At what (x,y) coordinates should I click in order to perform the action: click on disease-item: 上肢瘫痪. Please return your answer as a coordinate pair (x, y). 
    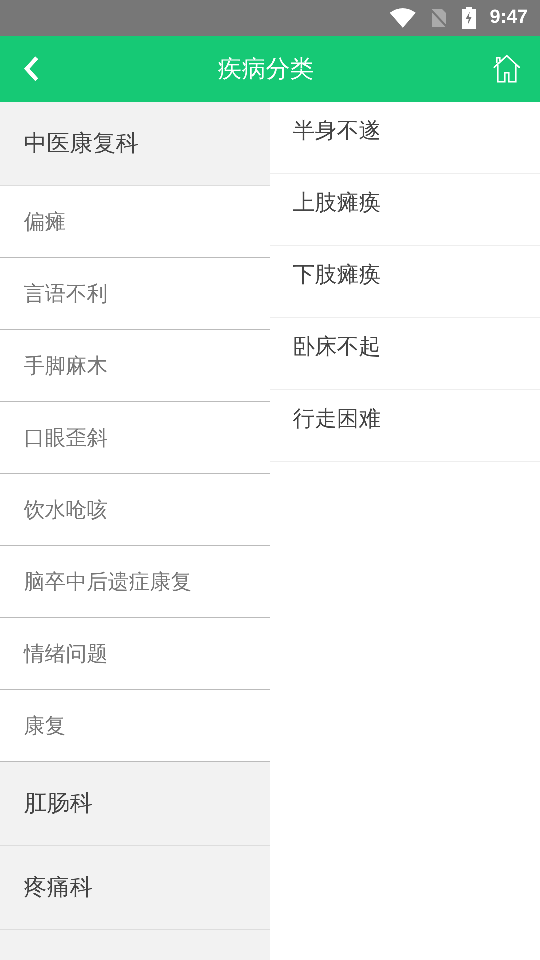
    Looking at the image, I should click on (405, 210).